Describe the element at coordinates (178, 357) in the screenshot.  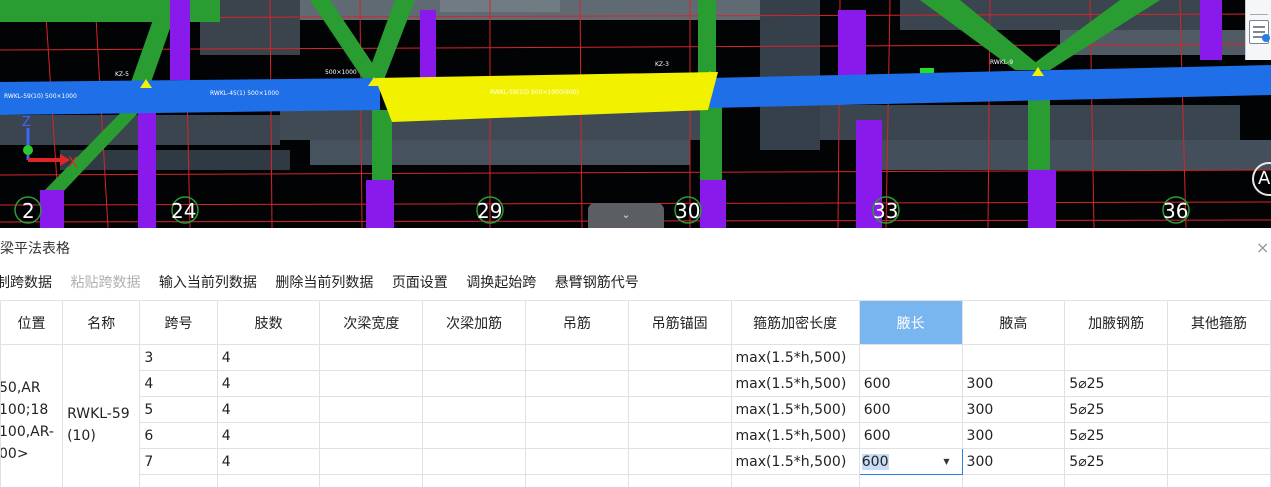
I see `span-cell: 3` at that location.